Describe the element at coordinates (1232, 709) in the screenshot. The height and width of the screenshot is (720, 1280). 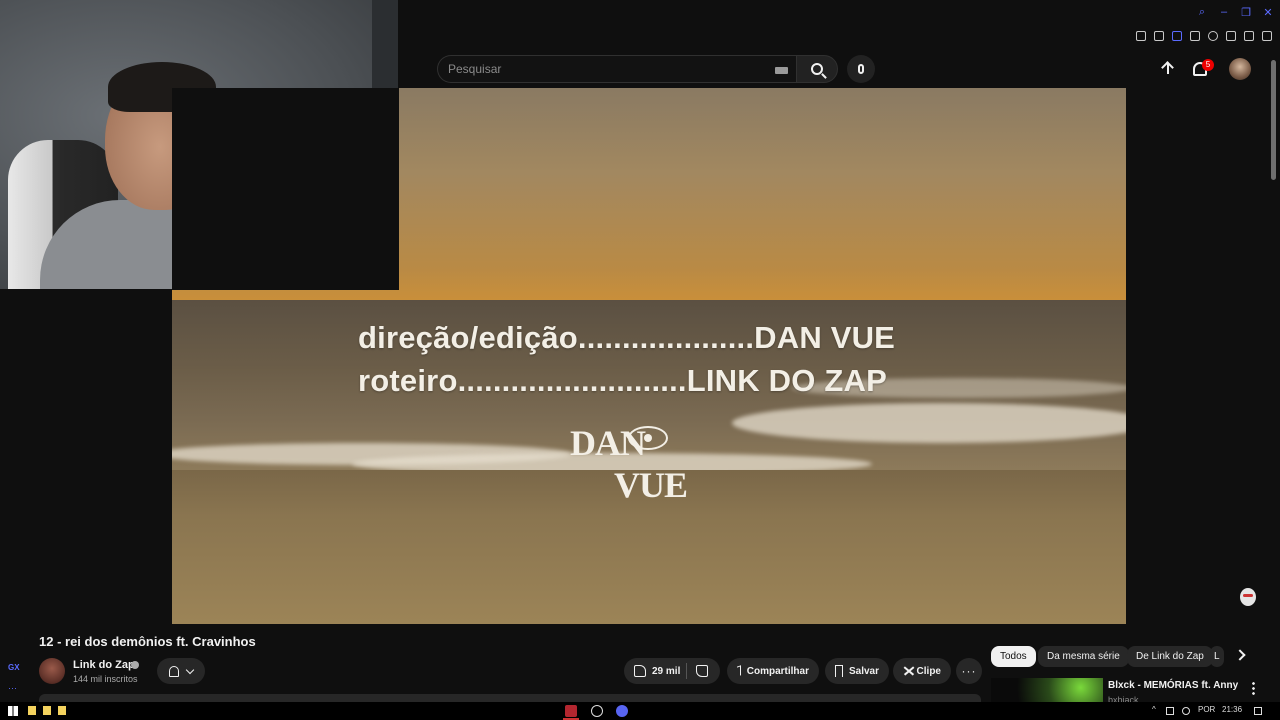
I see `clock: 21:36` at that location.